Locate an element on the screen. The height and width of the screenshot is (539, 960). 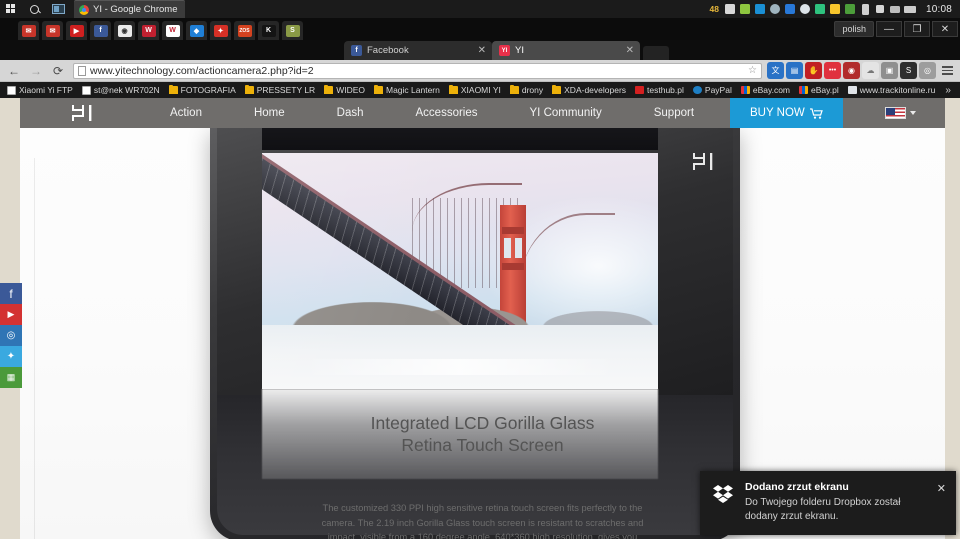
bluetooth-icon is located at coordinates (790, 9).